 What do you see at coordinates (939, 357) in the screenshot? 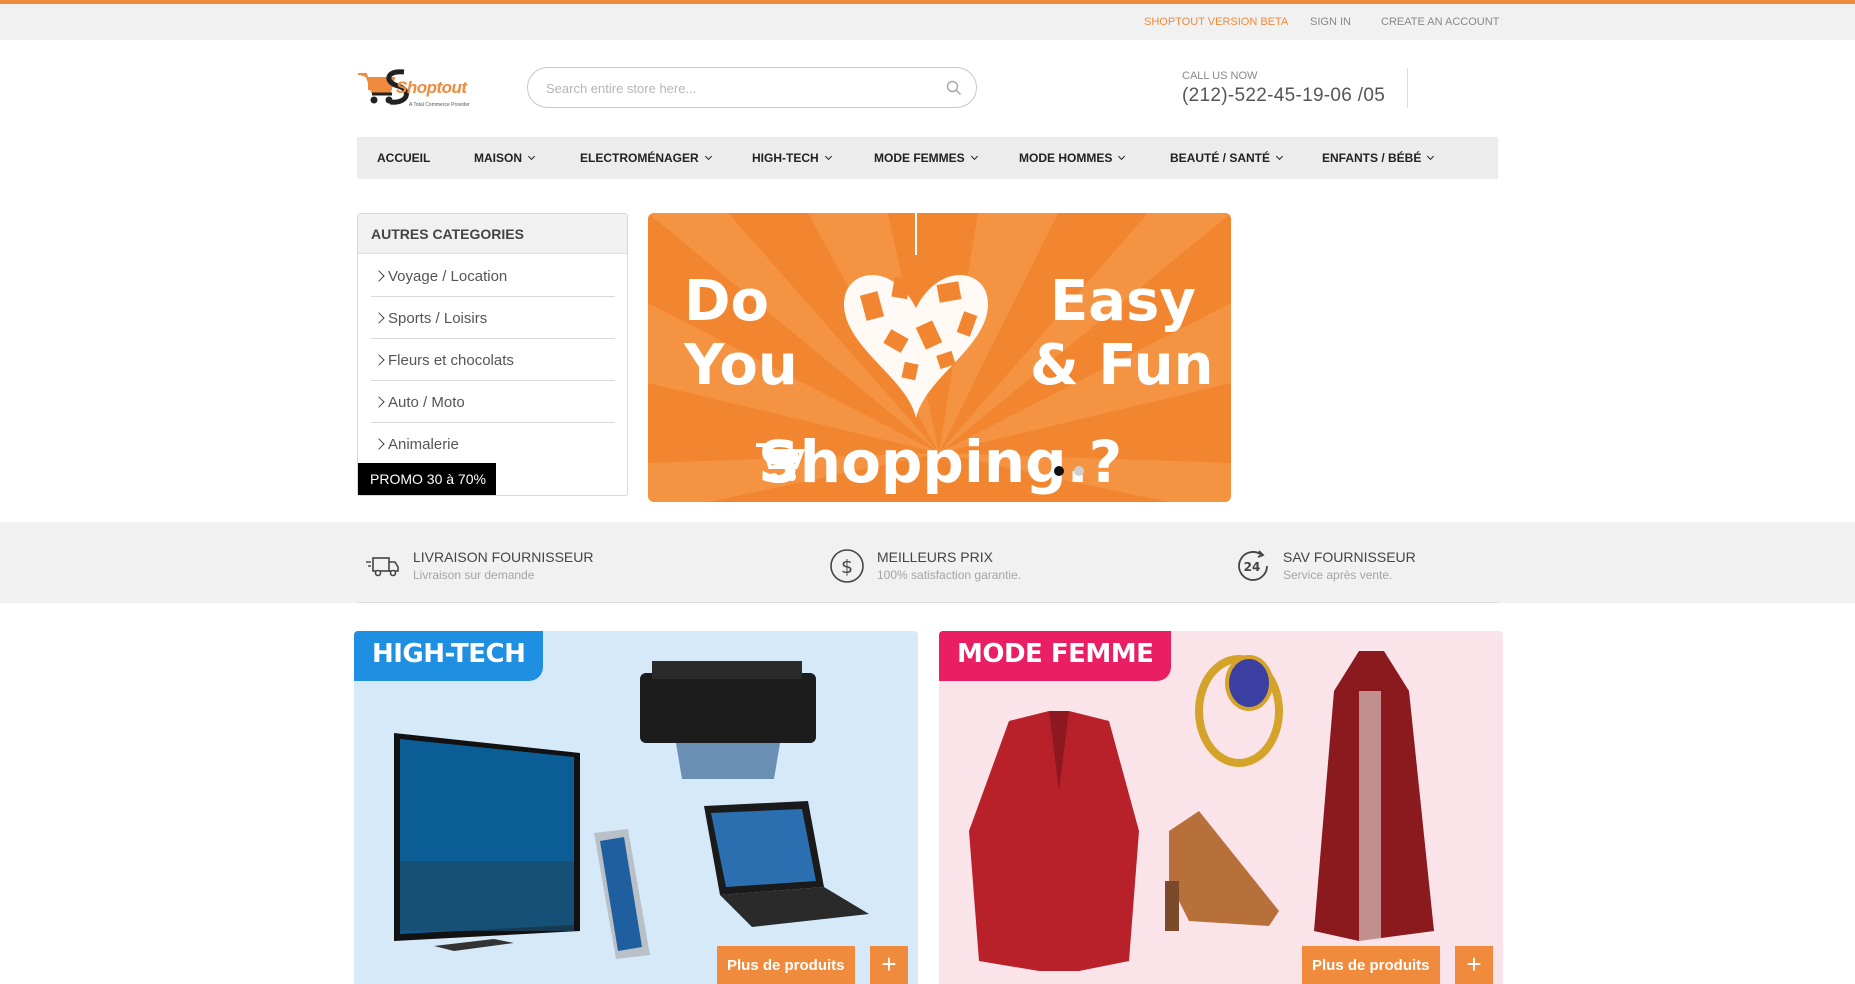
I see `hero-banner: Do You Easy & Fun Shopping.?` at bounding box center [939, 357].